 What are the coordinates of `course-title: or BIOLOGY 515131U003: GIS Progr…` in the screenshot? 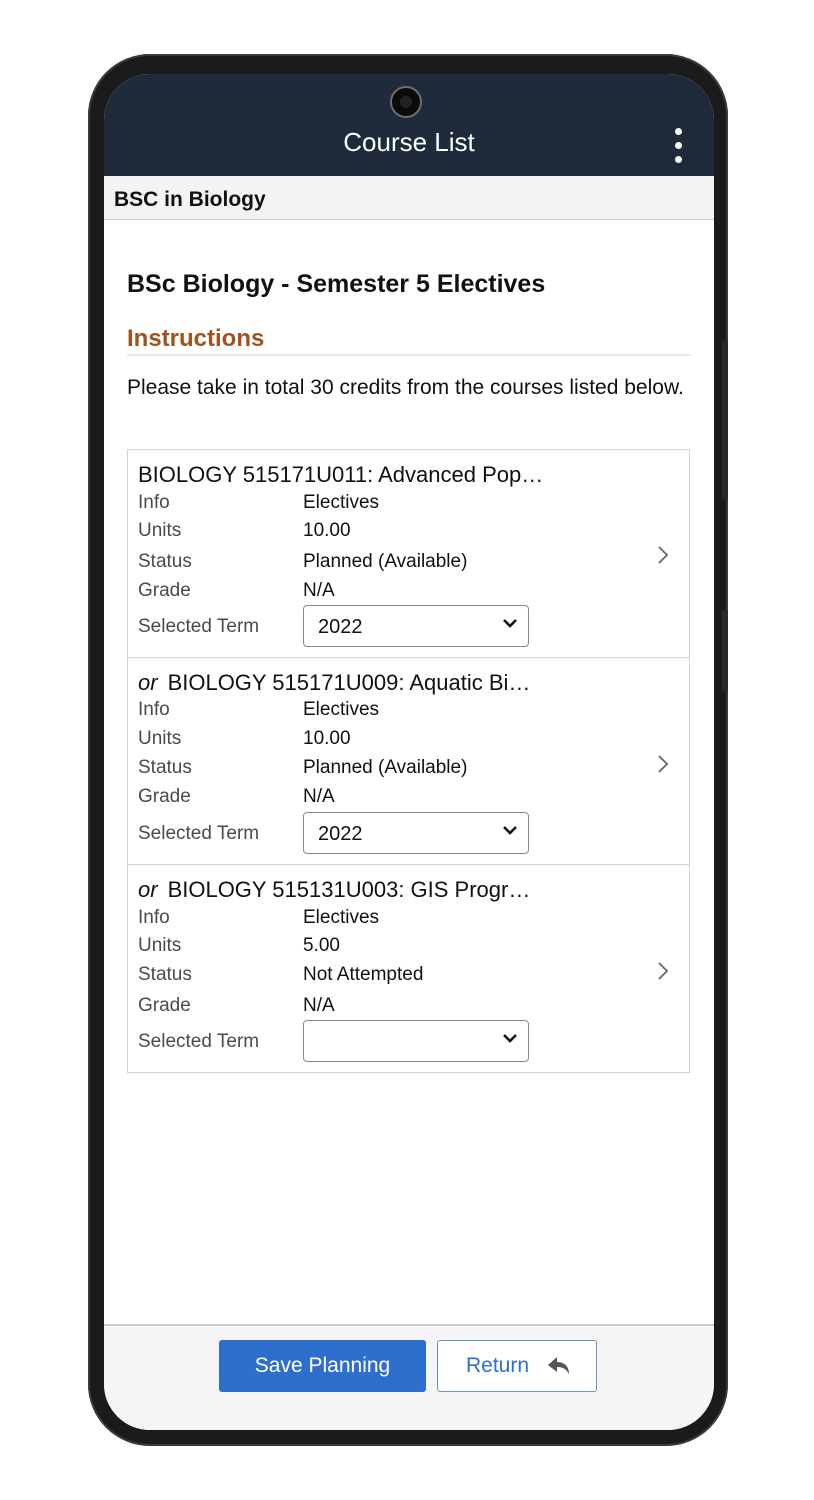 It's located at (334, 889).